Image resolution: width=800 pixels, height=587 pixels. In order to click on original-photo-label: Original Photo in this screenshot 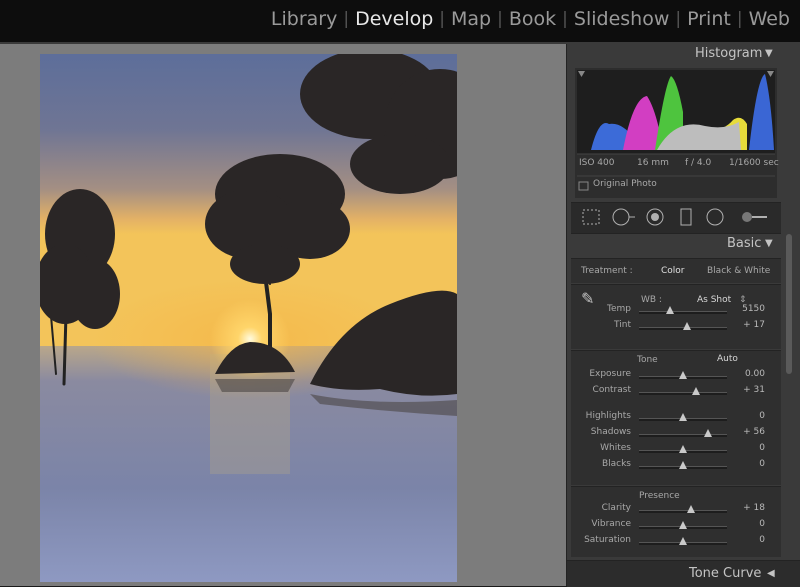, I will do `click(625, 184)`.